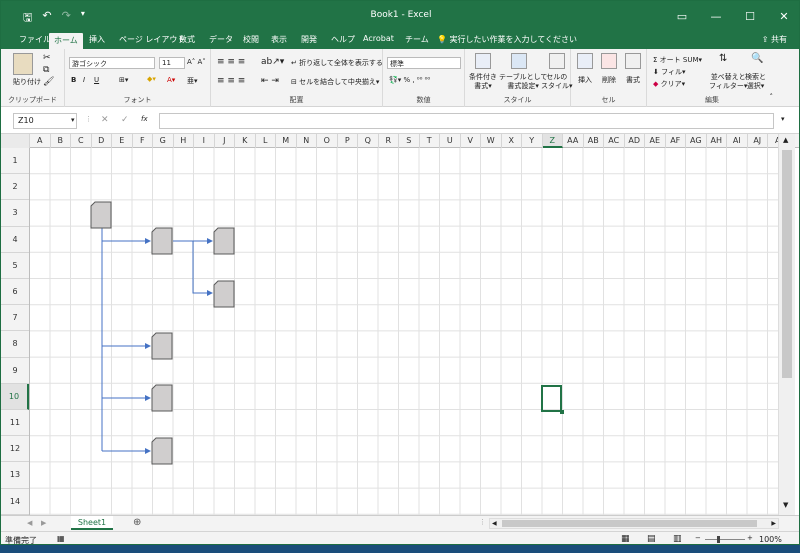 Image resolution: width=800 pixels, height=553 pixels. What do you see at coordinates (552, 141) in the screenshot?
I see `column-header: Z` at bounding box center [552, 141].